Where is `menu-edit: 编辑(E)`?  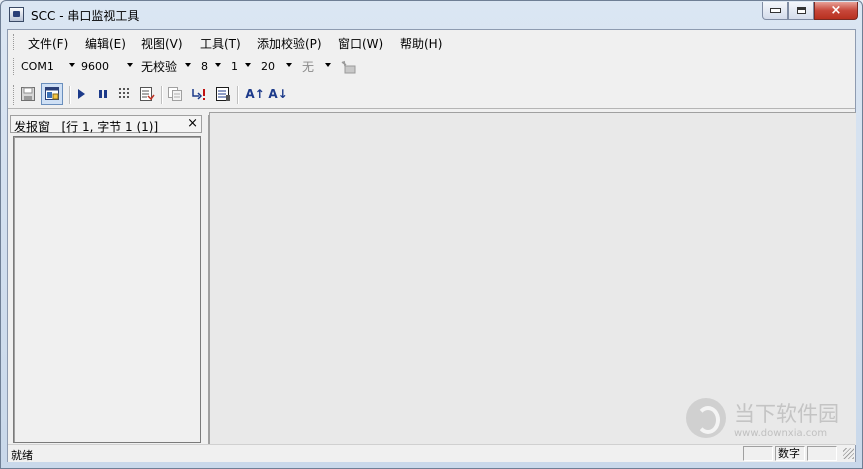 menu-edit: 编辑(E) is located at coordinates (105, 43).